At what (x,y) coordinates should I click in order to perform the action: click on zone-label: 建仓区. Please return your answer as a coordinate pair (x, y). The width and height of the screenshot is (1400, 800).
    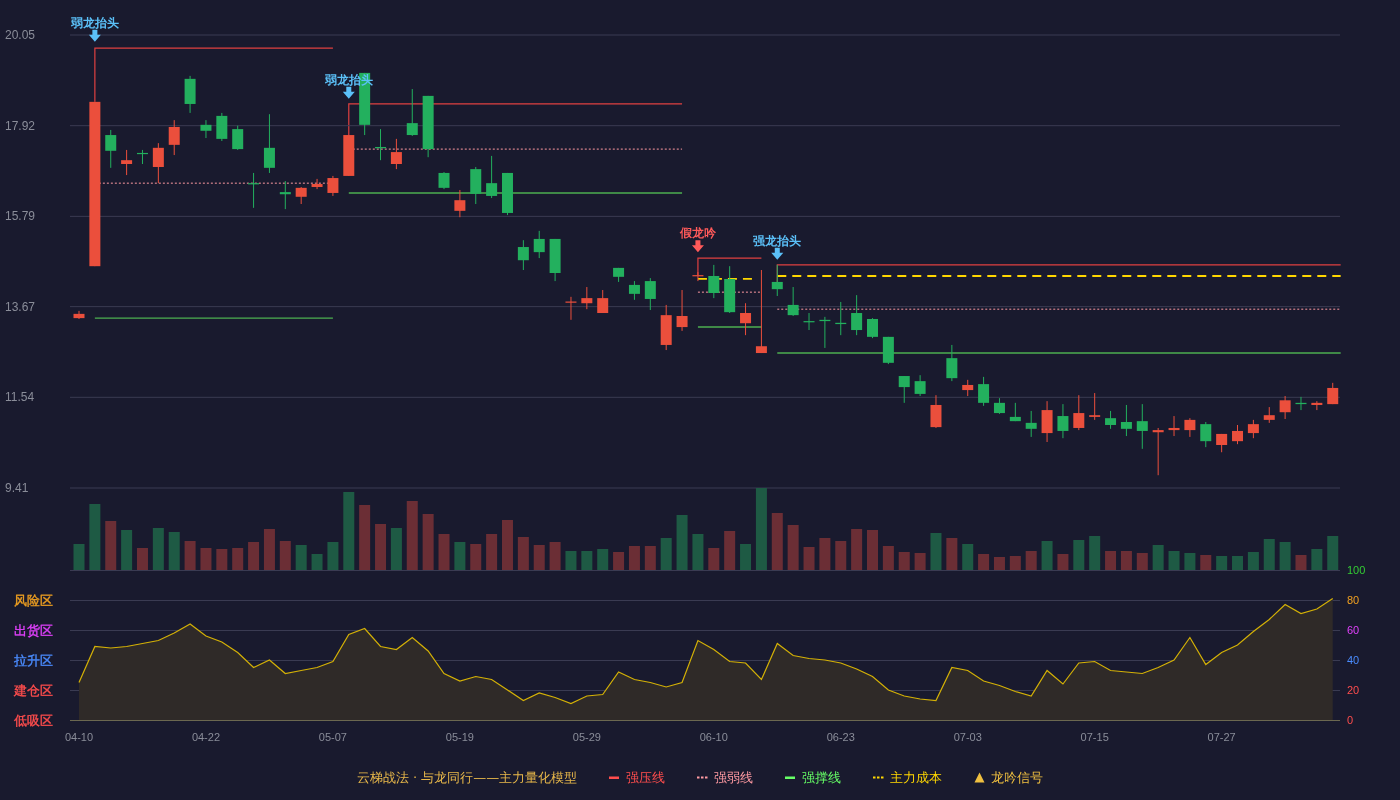
    Looking at the image, I should click on (33, 690).